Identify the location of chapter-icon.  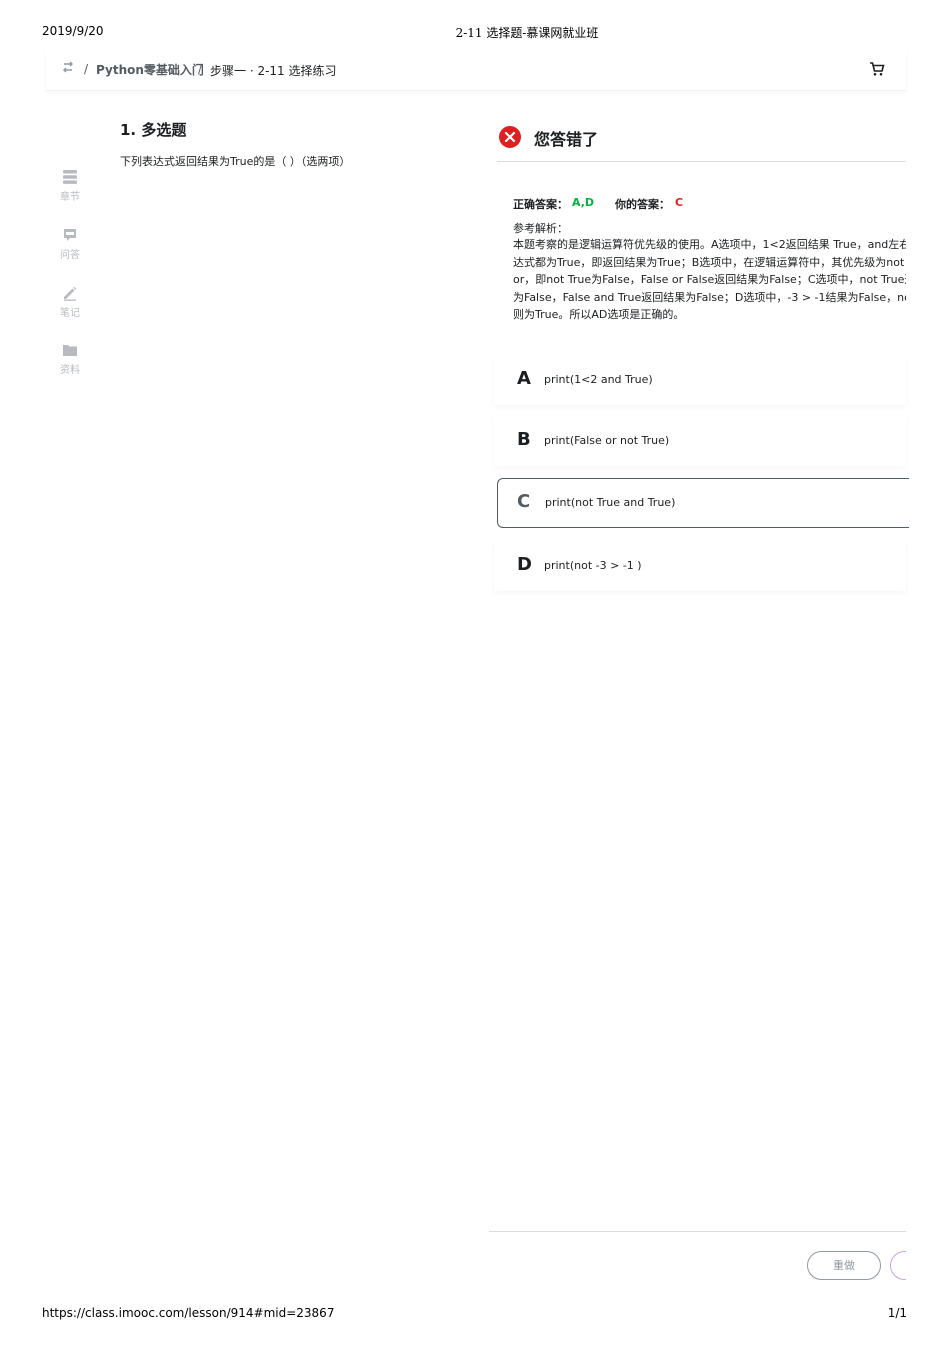
(70, 177).